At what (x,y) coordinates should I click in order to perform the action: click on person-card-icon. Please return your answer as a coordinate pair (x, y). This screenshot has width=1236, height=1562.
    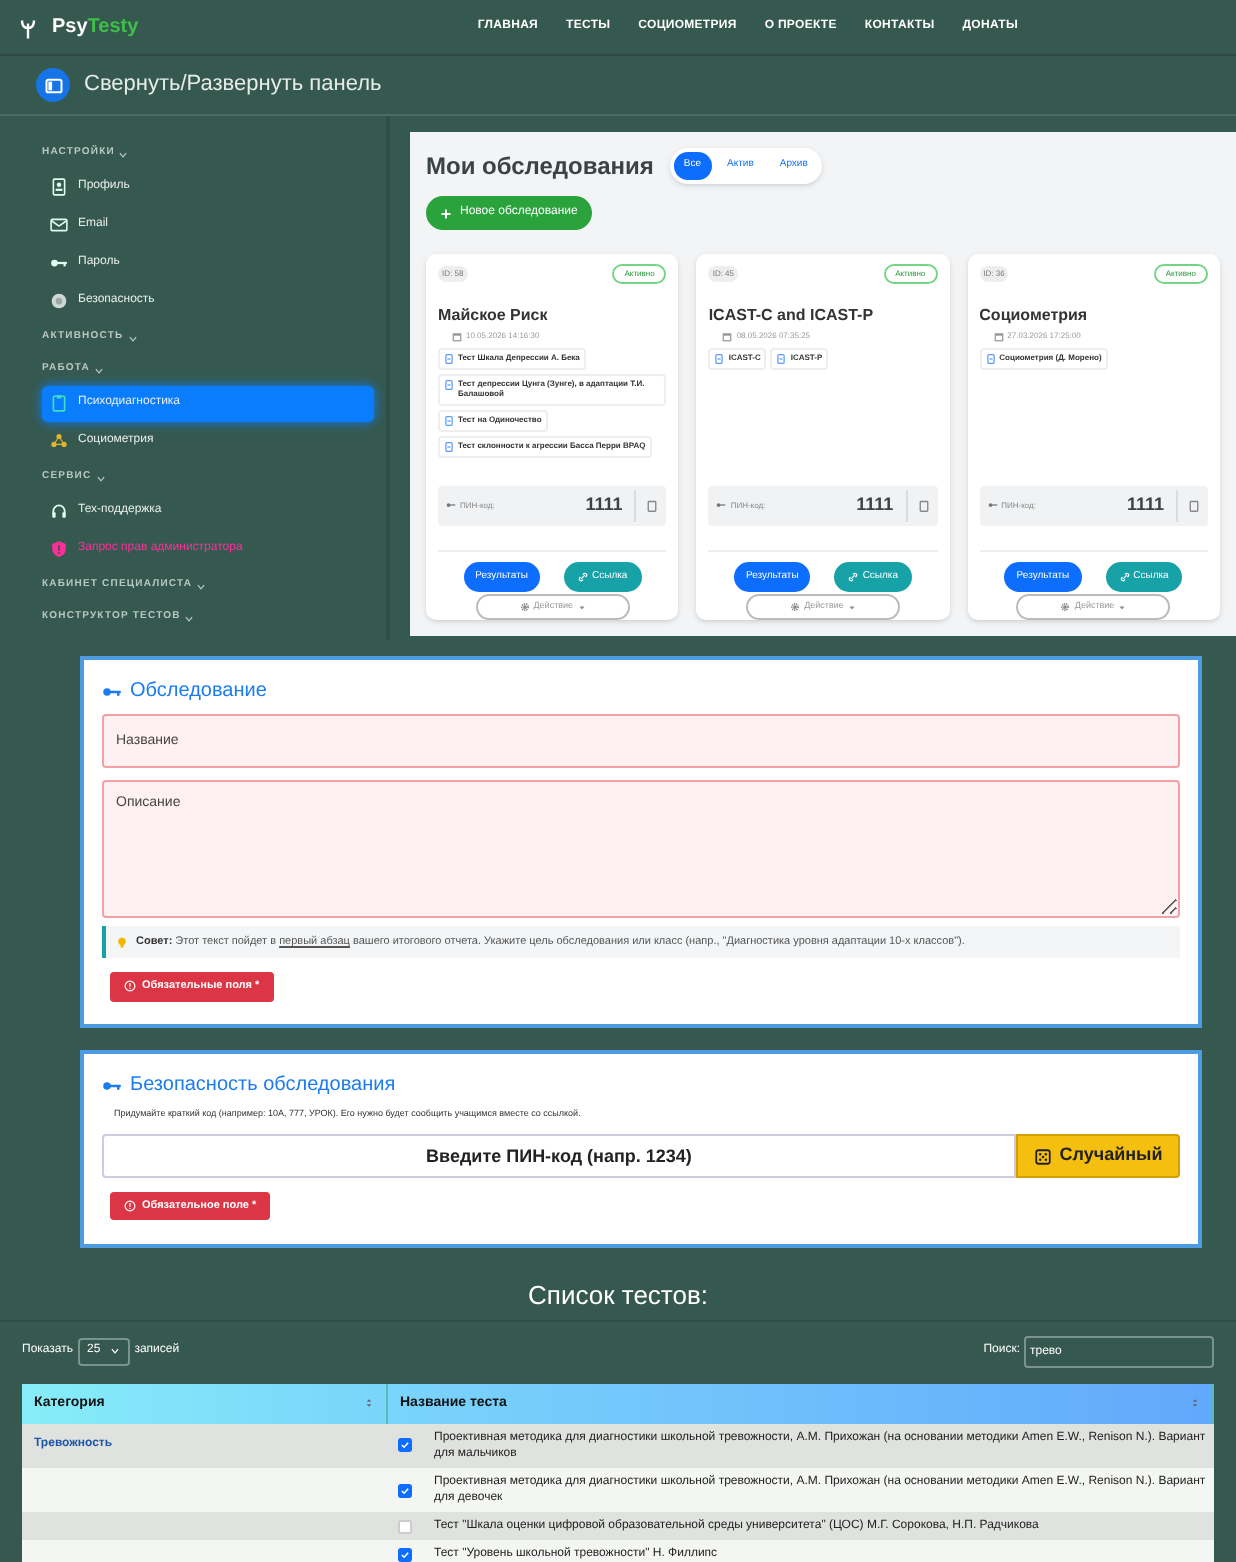
    Looking at the image, I should click on (59, 187).